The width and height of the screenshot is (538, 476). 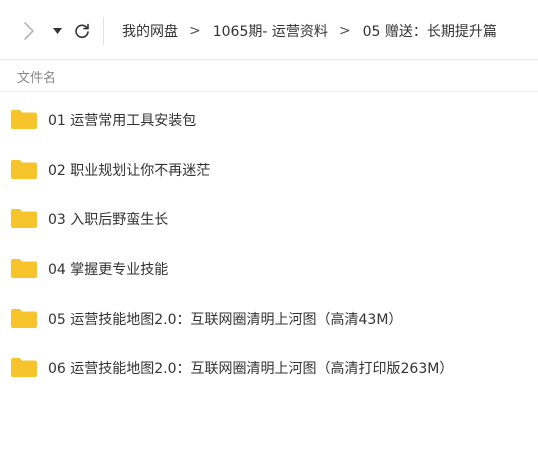 I want to click on folder-name: 03 入职后野蛮生长, so click(x=108, y=220).